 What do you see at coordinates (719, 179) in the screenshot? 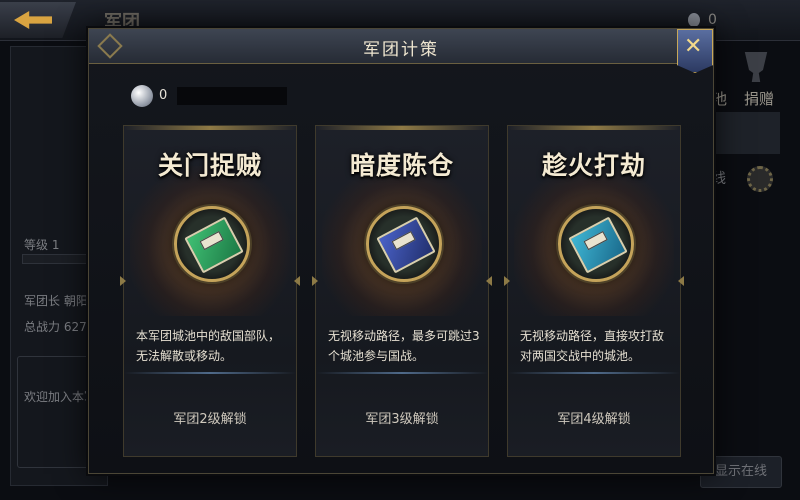
I see `line-label: 线` at bounding box center [719, 179].